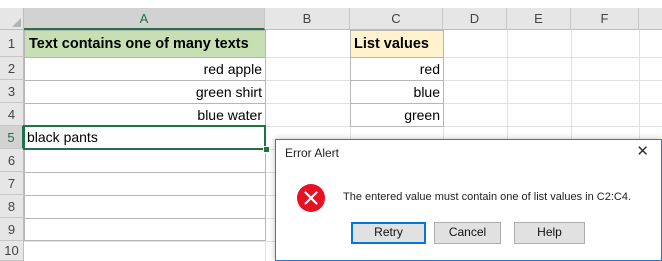 This screenshot has width=662, height=261. Describe the element at coordinates (145, 69) in the screenshot. I see `cell-a2: red apple` at that location.